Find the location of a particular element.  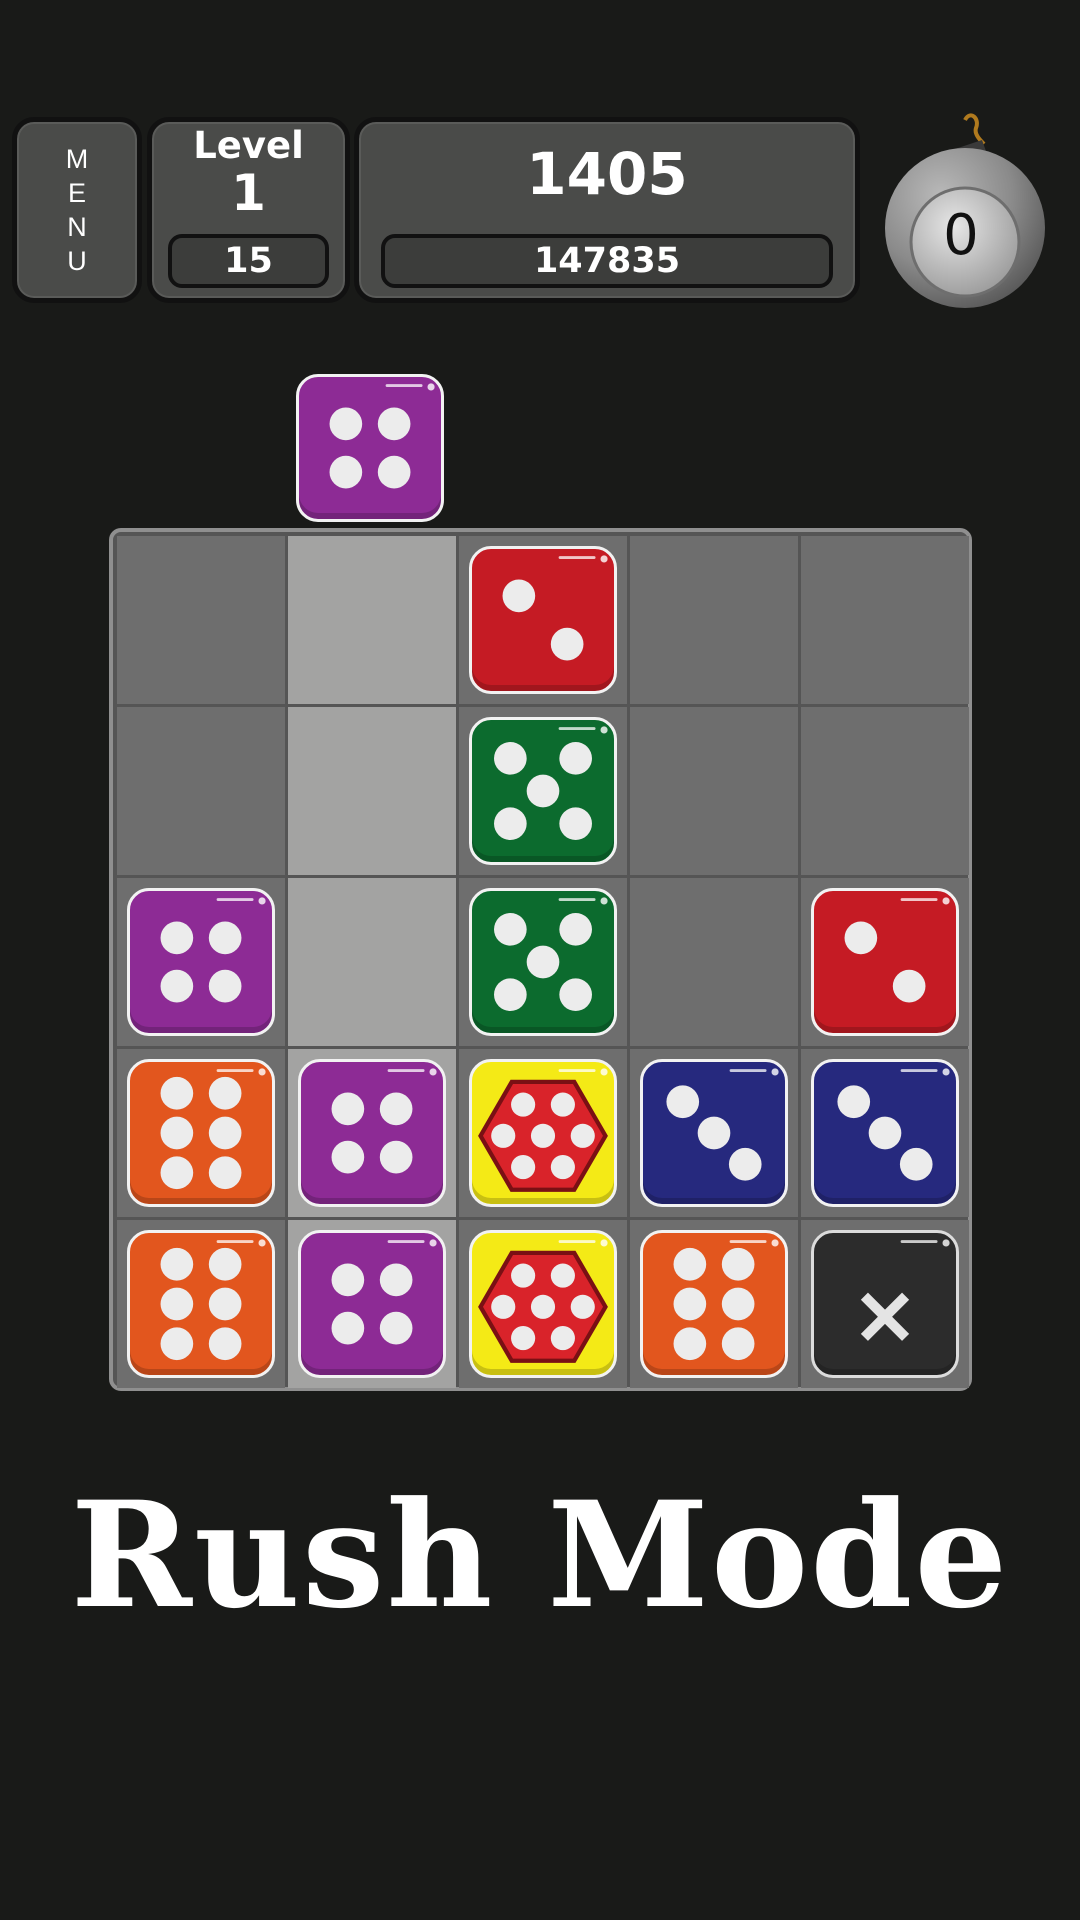

level-label: Level is located at coordinates (248, 145).